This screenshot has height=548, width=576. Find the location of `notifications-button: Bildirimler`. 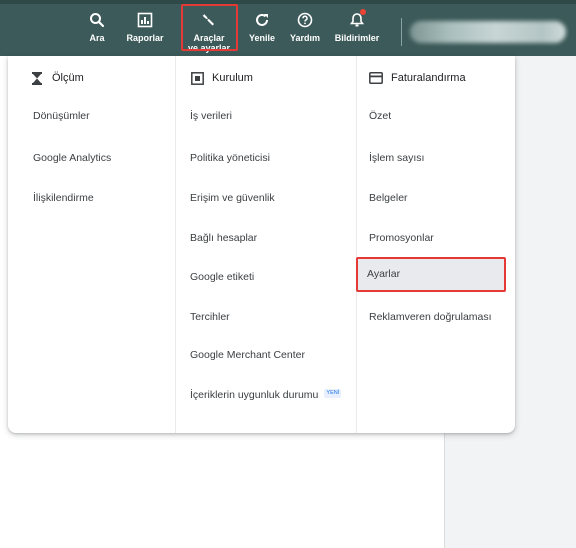

notifications-button: Bildirimler is located at coordinates (357, 33).